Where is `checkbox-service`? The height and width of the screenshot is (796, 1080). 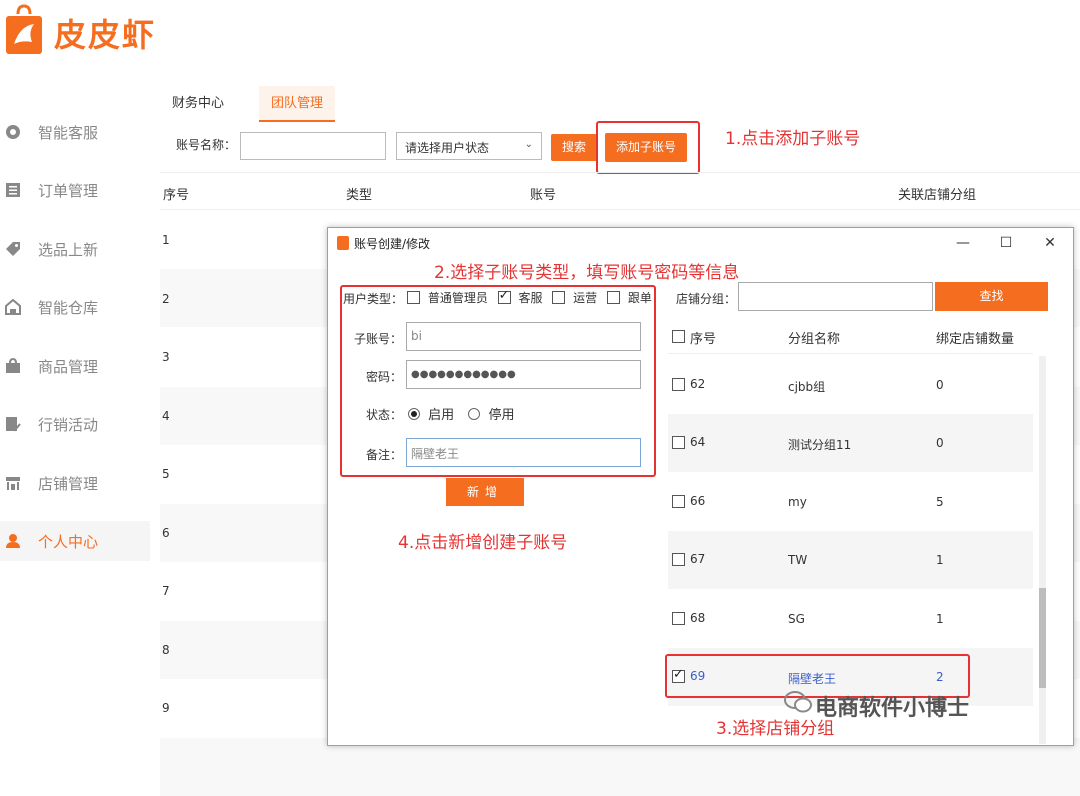 checkbox-service is located at coordinates (504, 296).